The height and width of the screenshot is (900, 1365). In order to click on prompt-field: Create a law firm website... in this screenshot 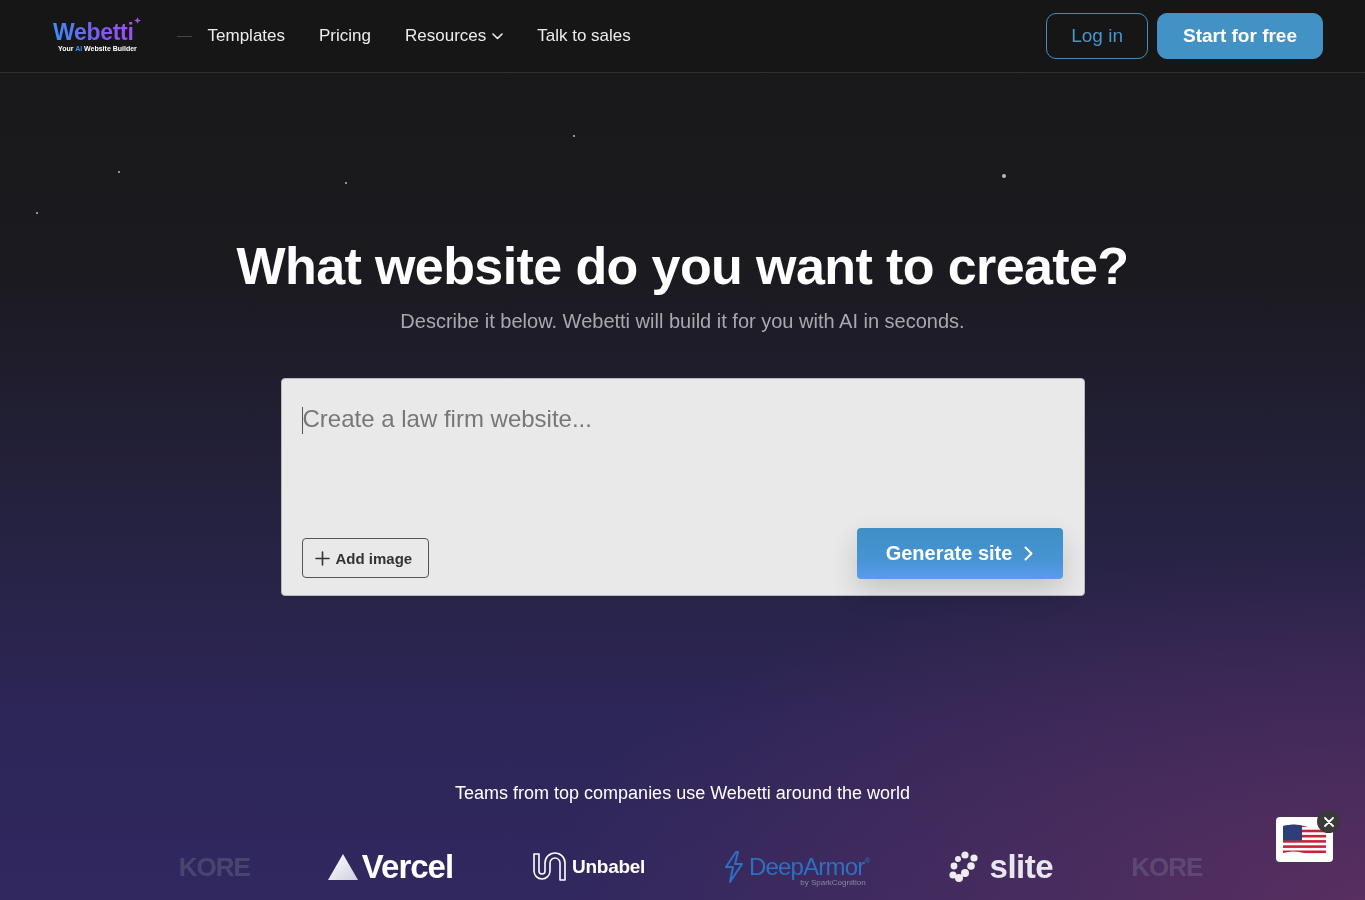, I will do `click(682, 453)`.